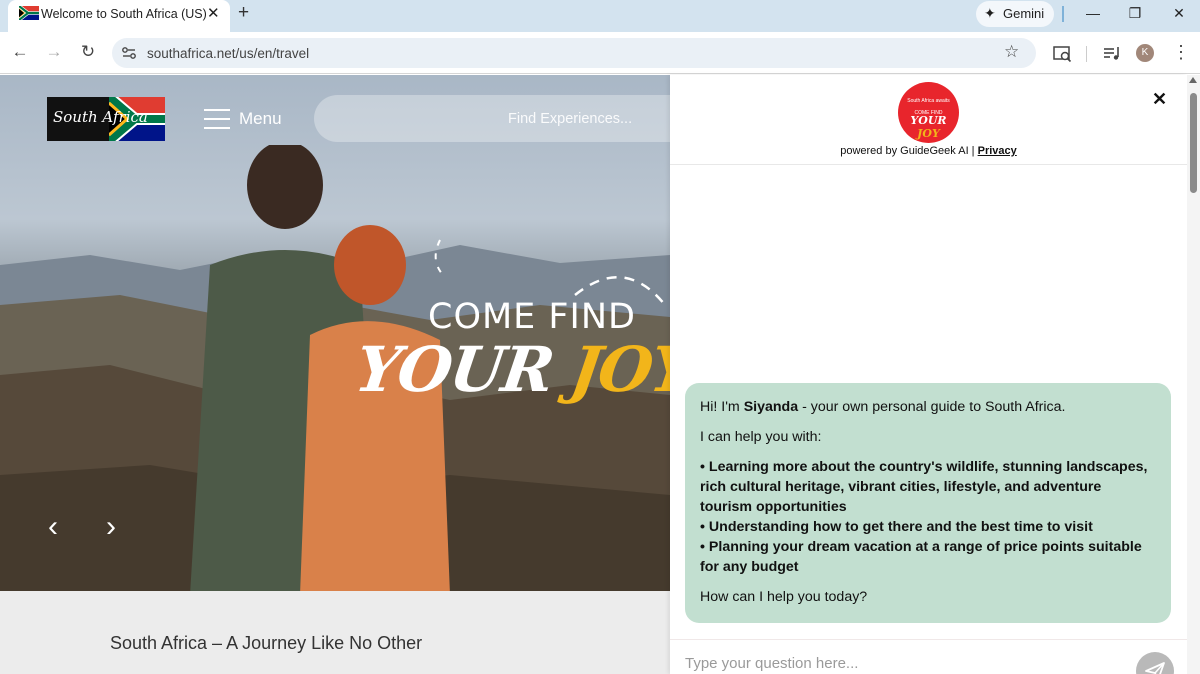  Describe the element at coordinates (1145, 53) in the screenshot. I see `profile-avatar: K` at that location.